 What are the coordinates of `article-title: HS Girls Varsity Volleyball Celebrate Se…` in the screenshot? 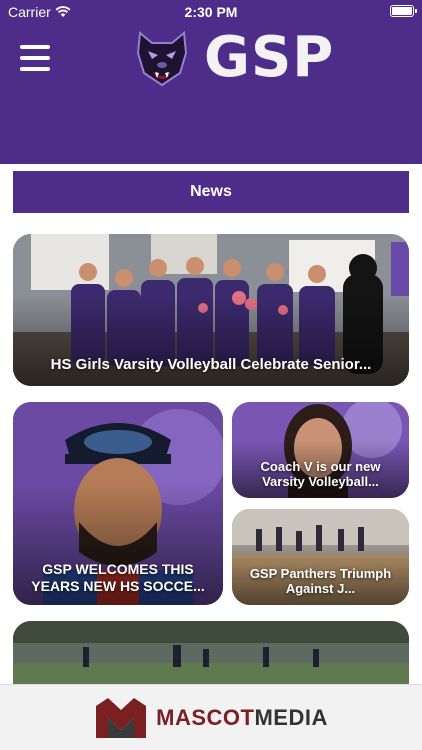 It's located at (211, 364).